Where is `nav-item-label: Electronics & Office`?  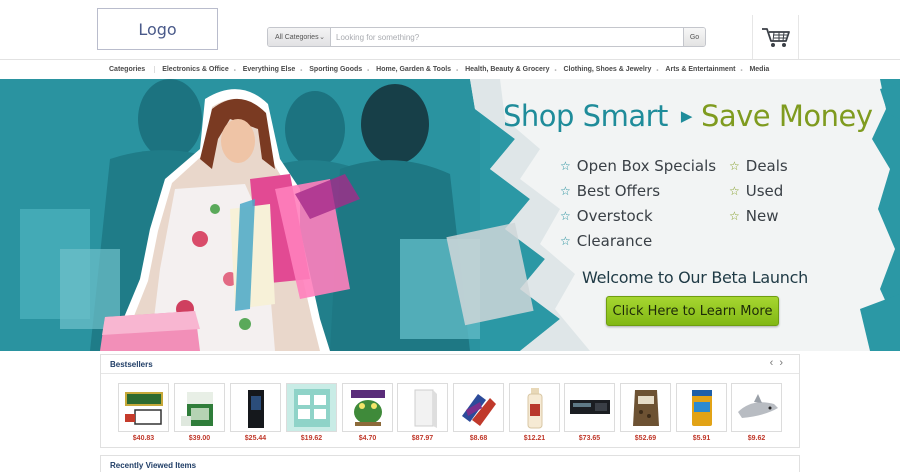
nav-item-label: Electronics & Office is located at coordinates (195, 69).